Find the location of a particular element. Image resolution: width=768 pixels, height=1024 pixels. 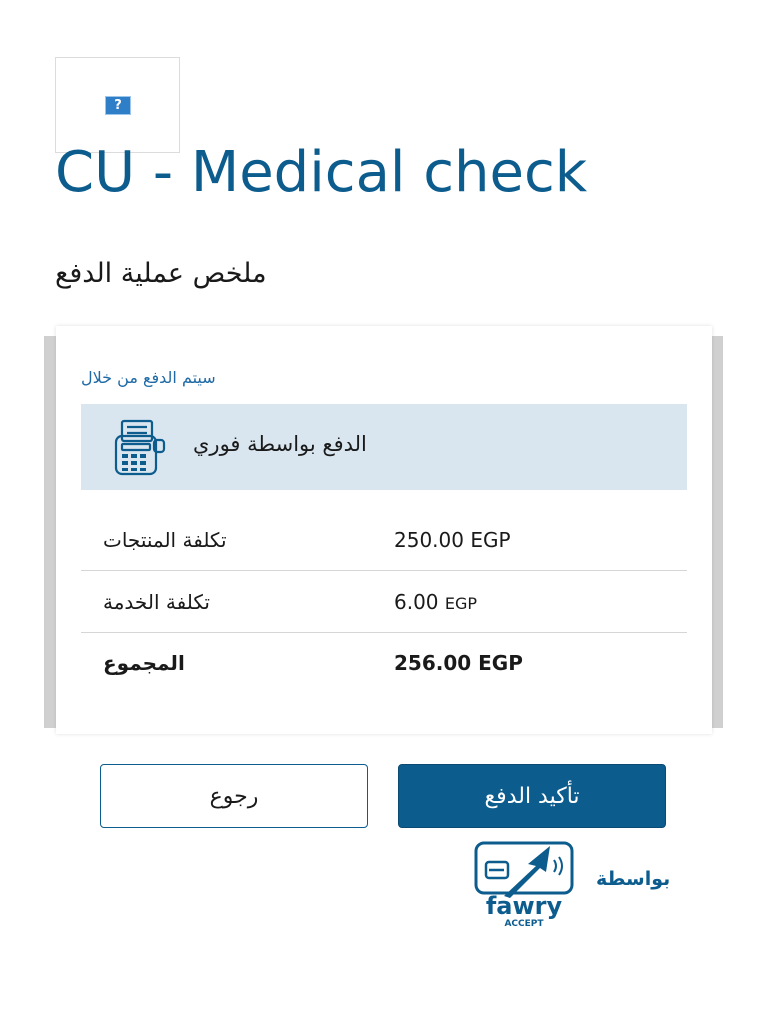

summary-row-label: تكلفة الخدمة is located at coordinates (156, 602).